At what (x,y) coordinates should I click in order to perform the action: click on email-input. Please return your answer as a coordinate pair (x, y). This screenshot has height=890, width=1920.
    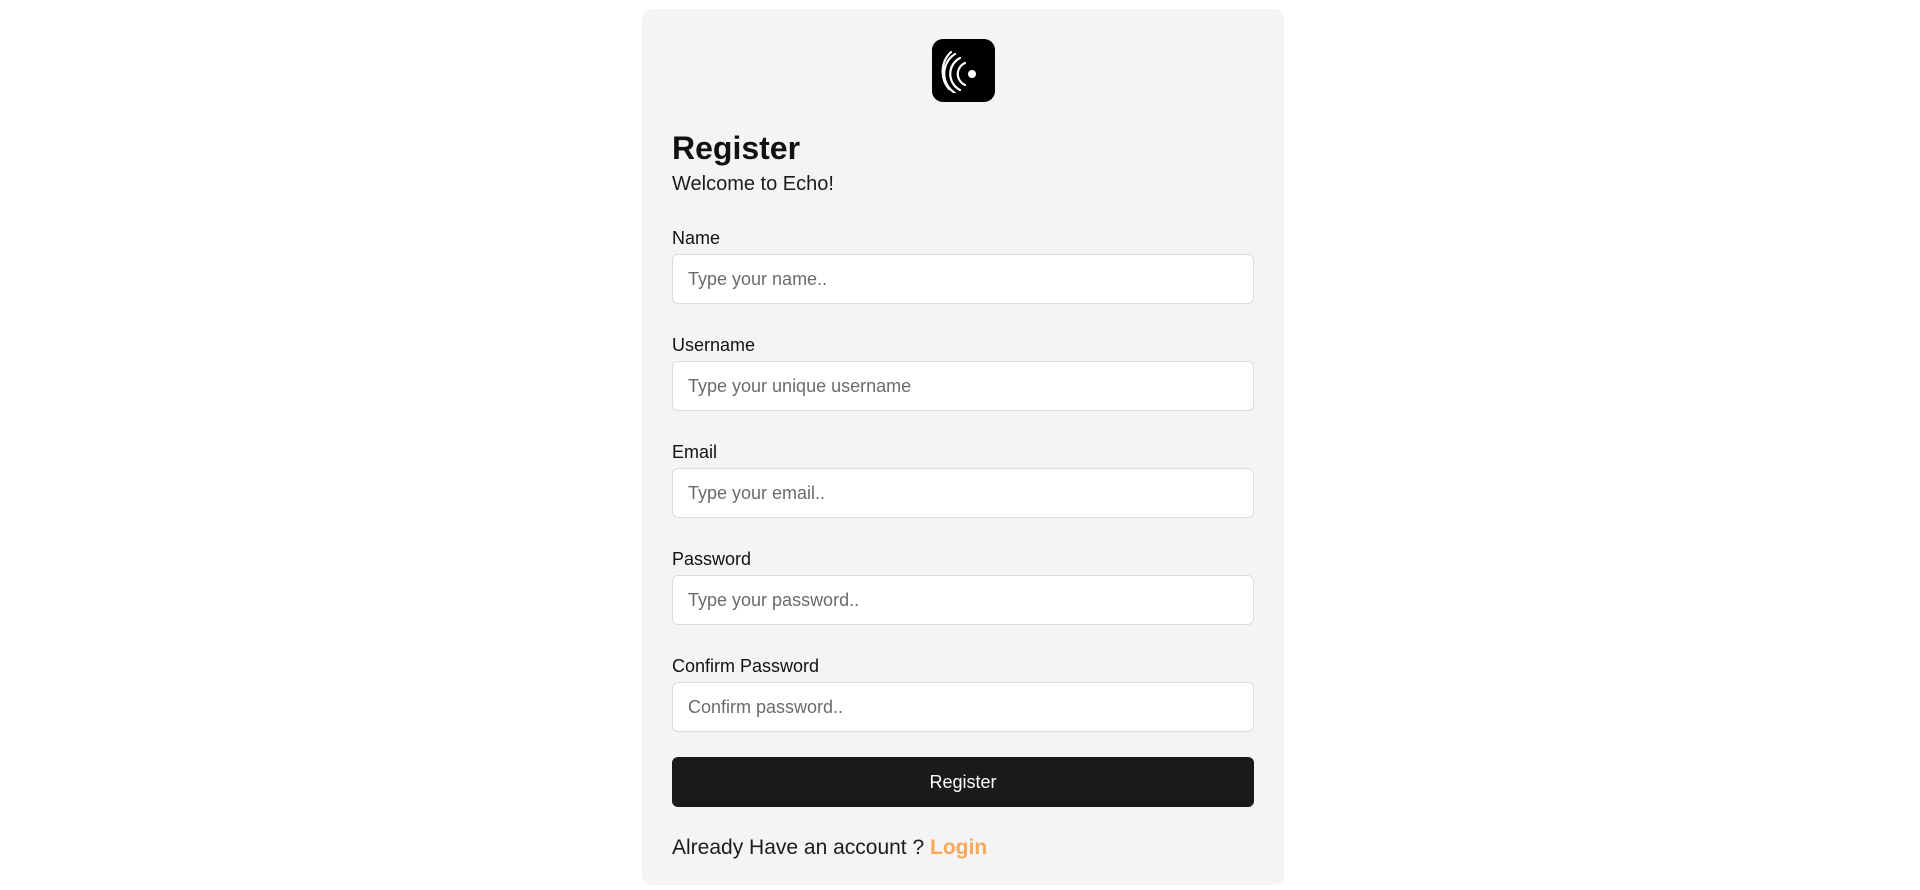
    Looking at the image, I should click on (963, 493).